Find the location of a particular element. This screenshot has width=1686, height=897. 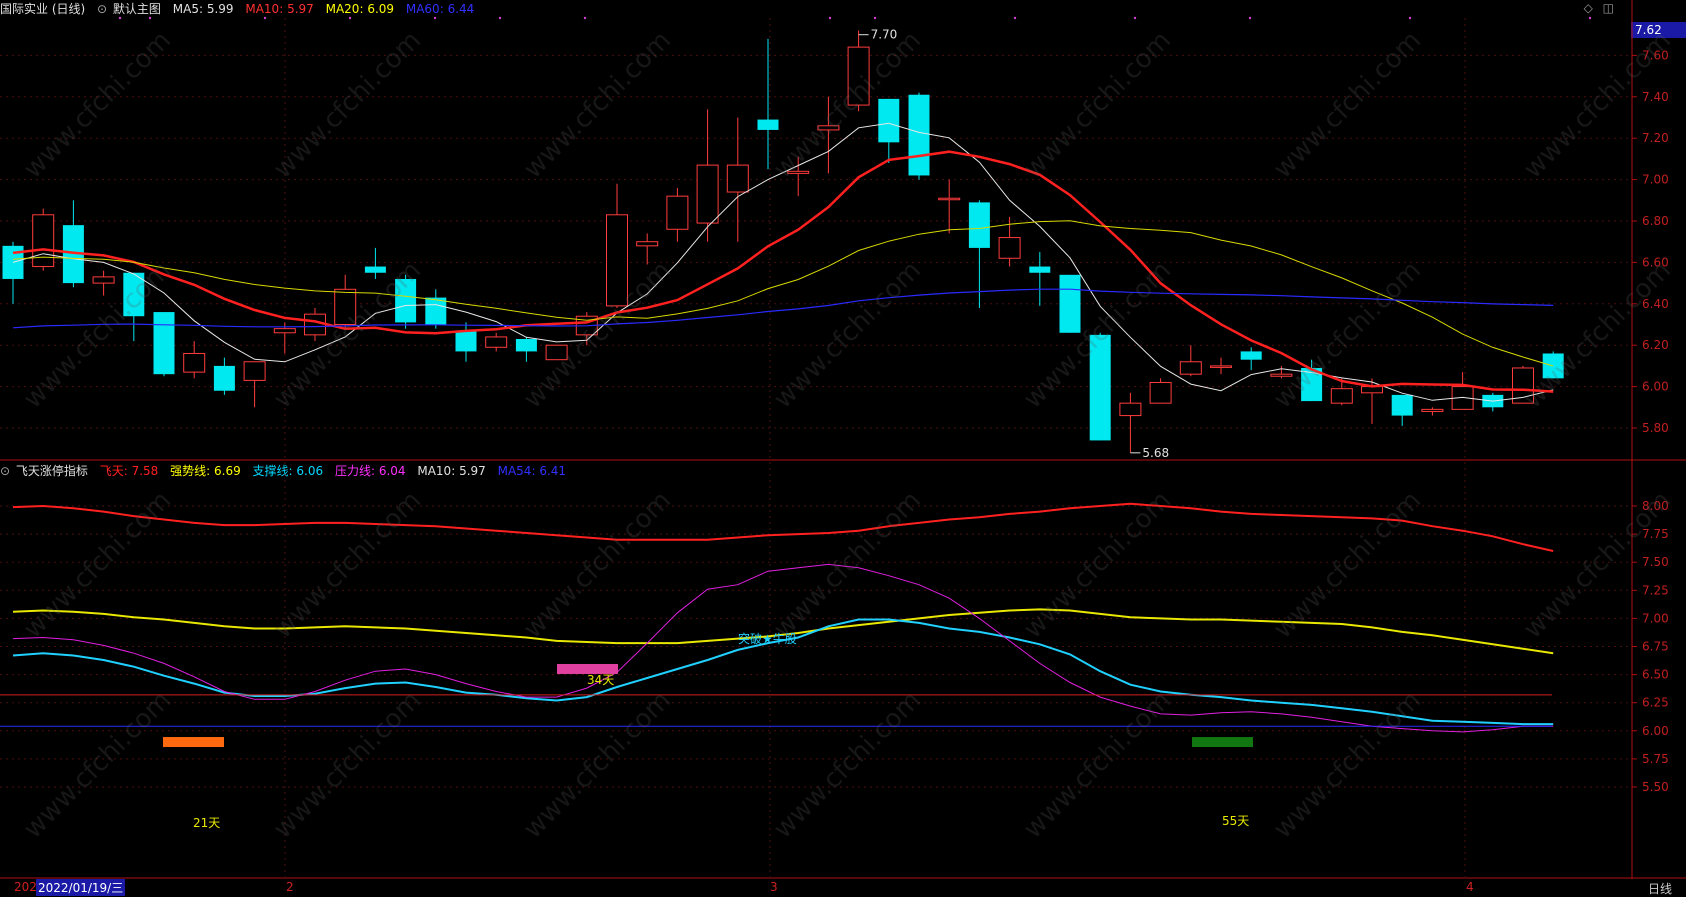

ma20-line is located at coordinates (783, 293).